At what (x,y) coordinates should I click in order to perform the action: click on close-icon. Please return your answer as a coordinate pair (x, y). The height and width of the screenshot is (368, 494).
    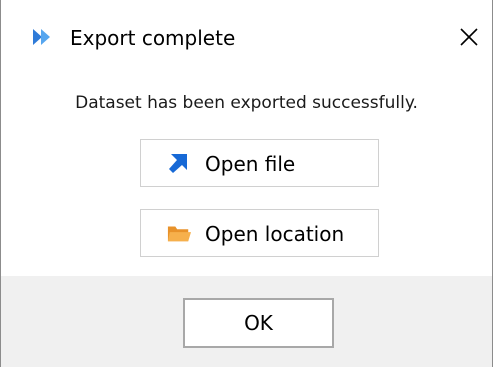
    Looking at the image, I should click on (469, 37).